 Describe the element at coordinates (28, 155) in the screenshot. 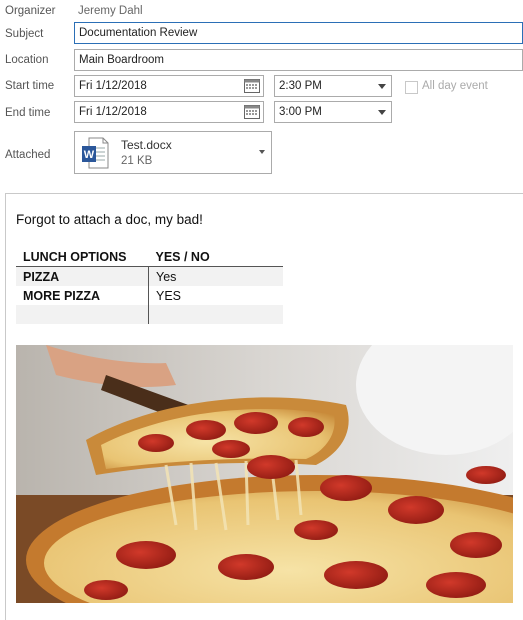

I see `attached-label: Attached` at that location.